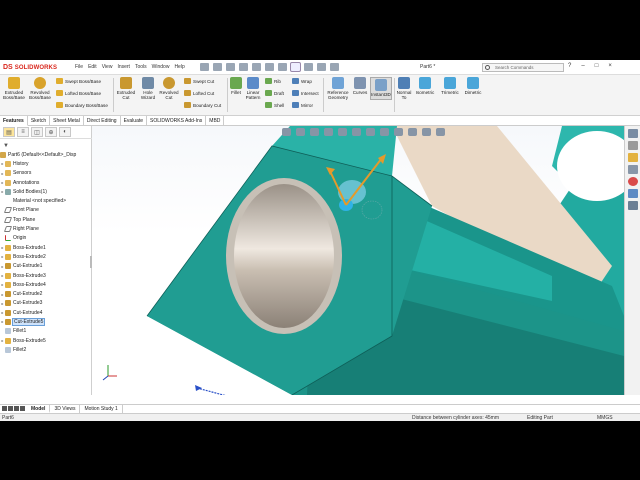  Describe the element at coordinates (177, 121) in the screenshot. I see `tab-solidworks-add-ins: SOLIDWORKS Add-Ins` at that location.